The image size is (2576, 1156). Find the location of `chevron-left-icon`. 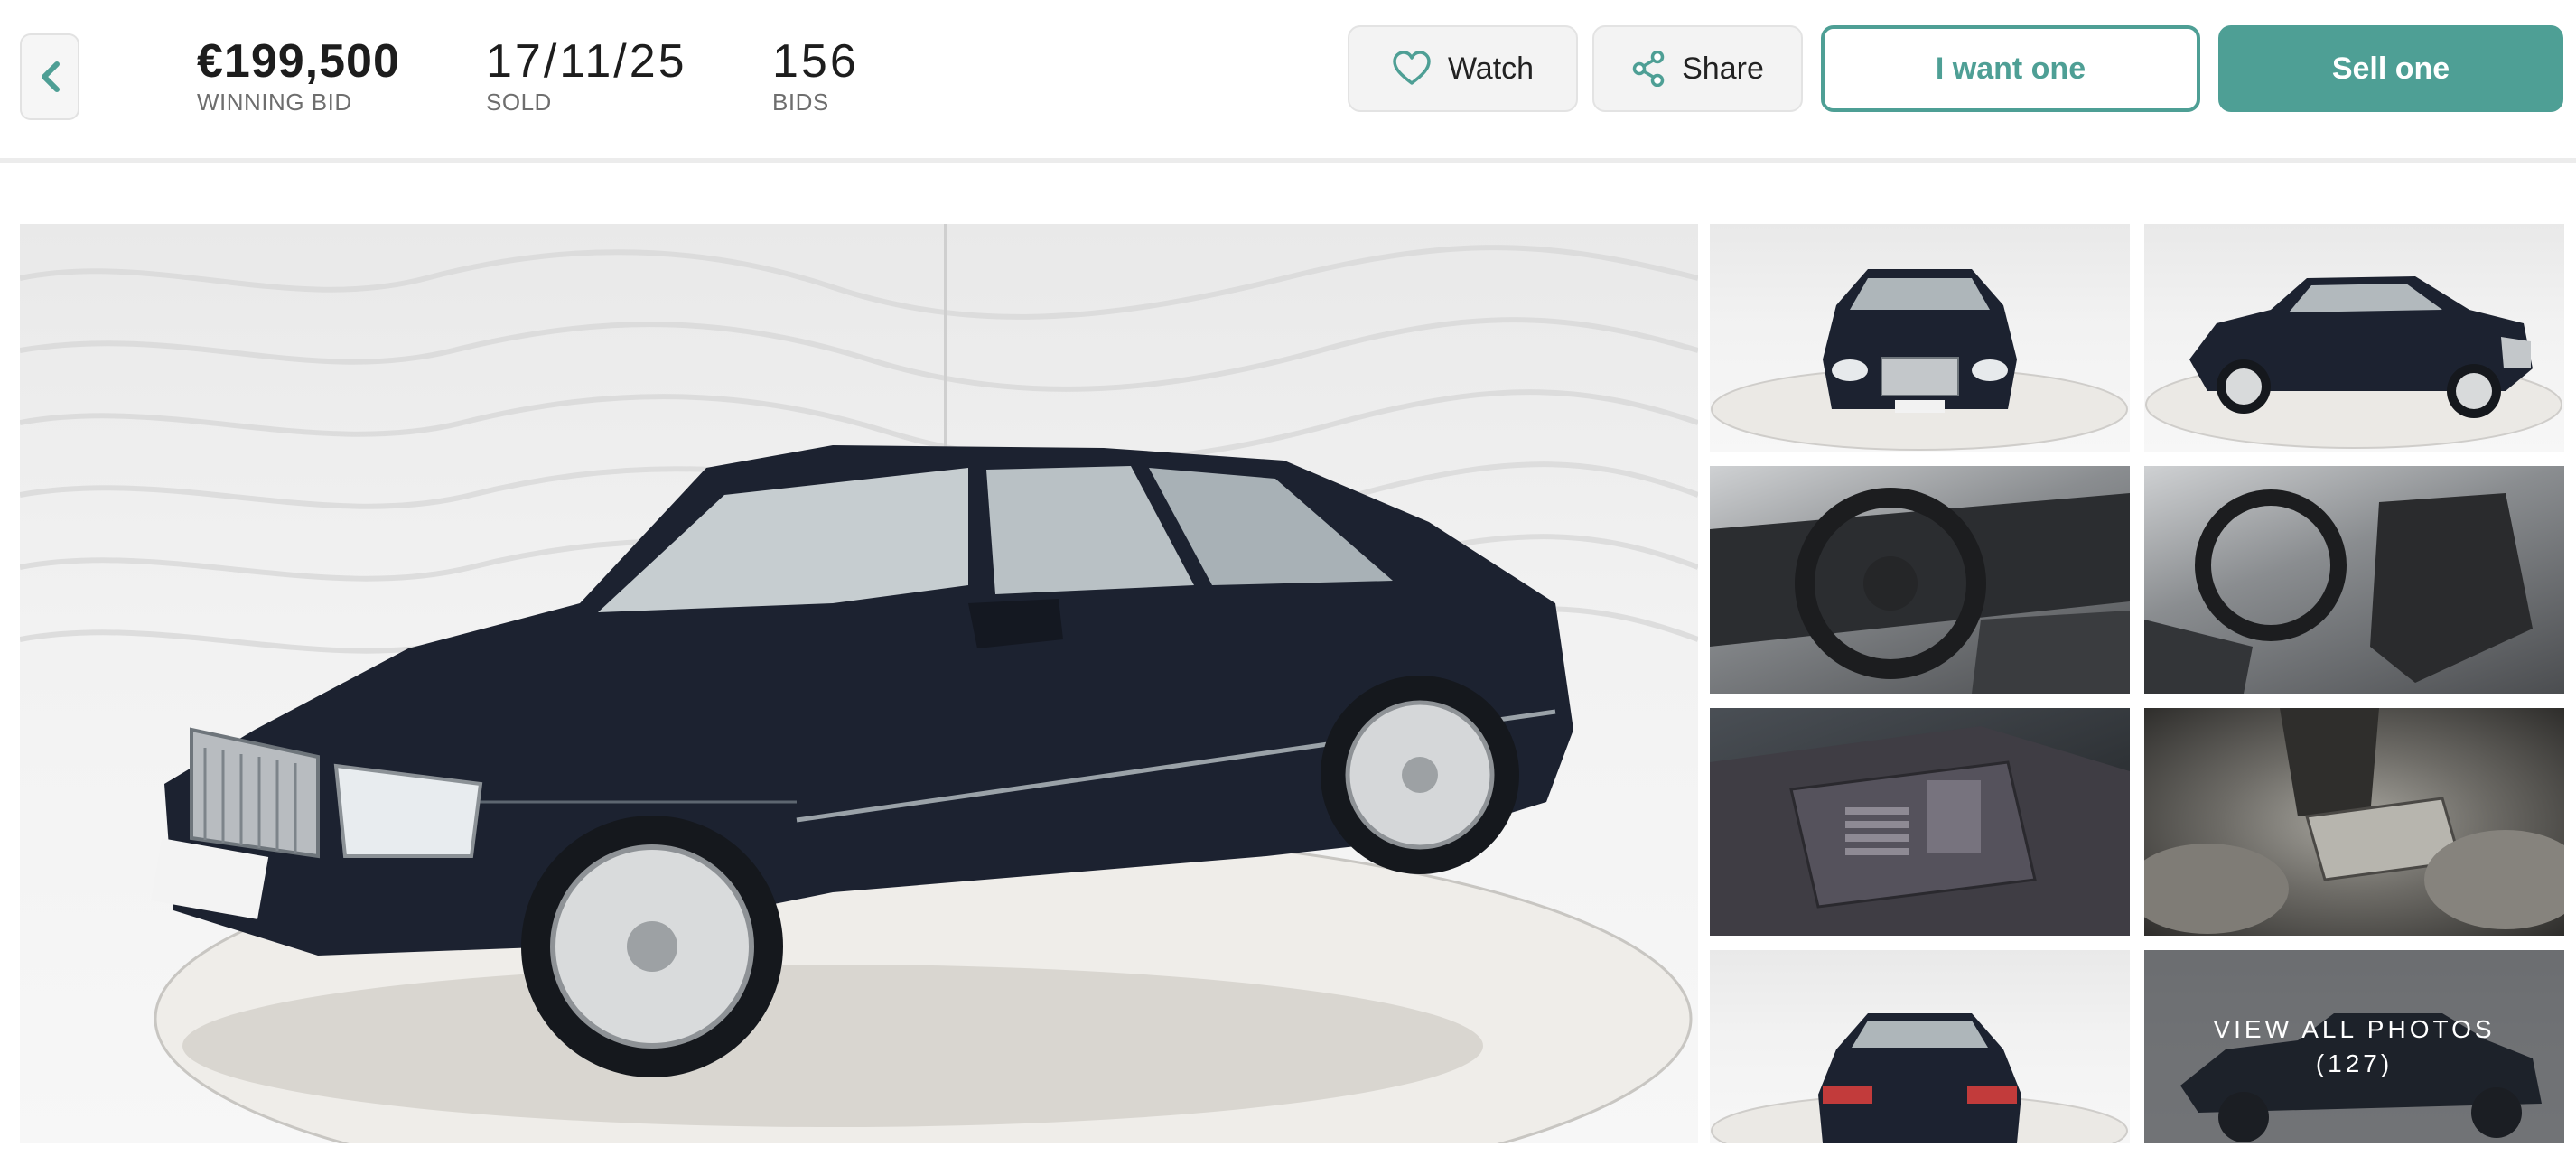

chevron-left-icon is located at coordinates (51, 76).